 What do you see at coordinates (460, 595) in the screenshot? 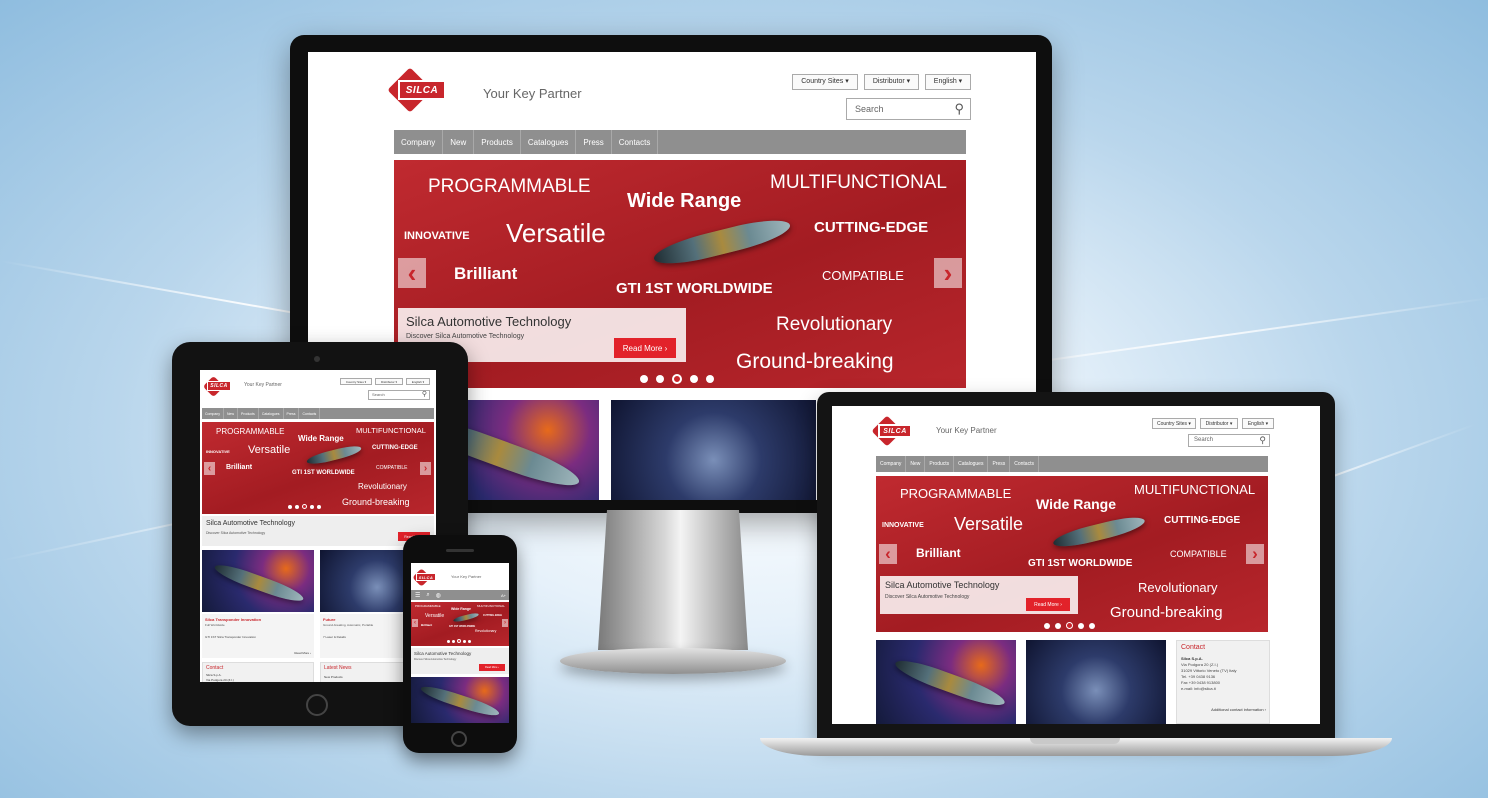
I see `phone-toolbar: ☰ ⌕ ◍ A+` at bounding box center [460, 595].